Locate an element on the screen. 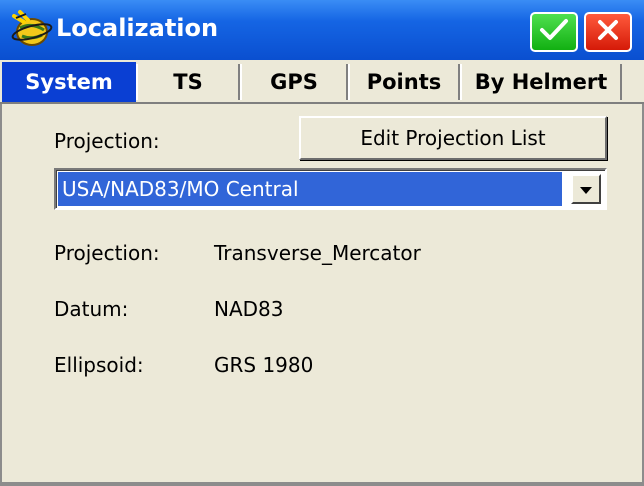 The image size is (644, 486). projection-select-value: USA/NAD83/MO Central is located at coordinates (310, 189).